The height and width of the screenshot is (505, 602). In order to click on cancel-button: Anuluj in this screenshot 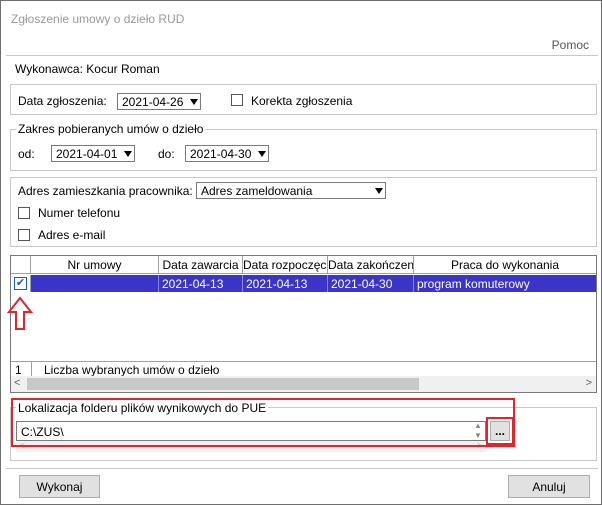, I will do `click(549, 486)`.